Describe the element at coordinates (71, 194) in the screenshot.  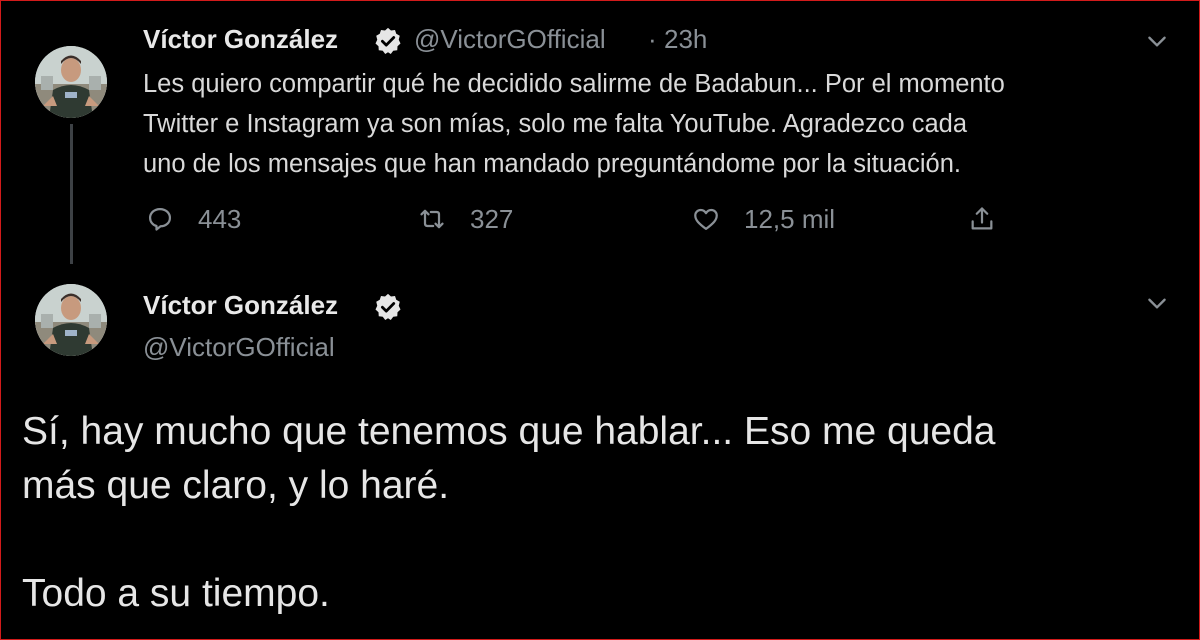
I see `thread-connector-line` at that location.